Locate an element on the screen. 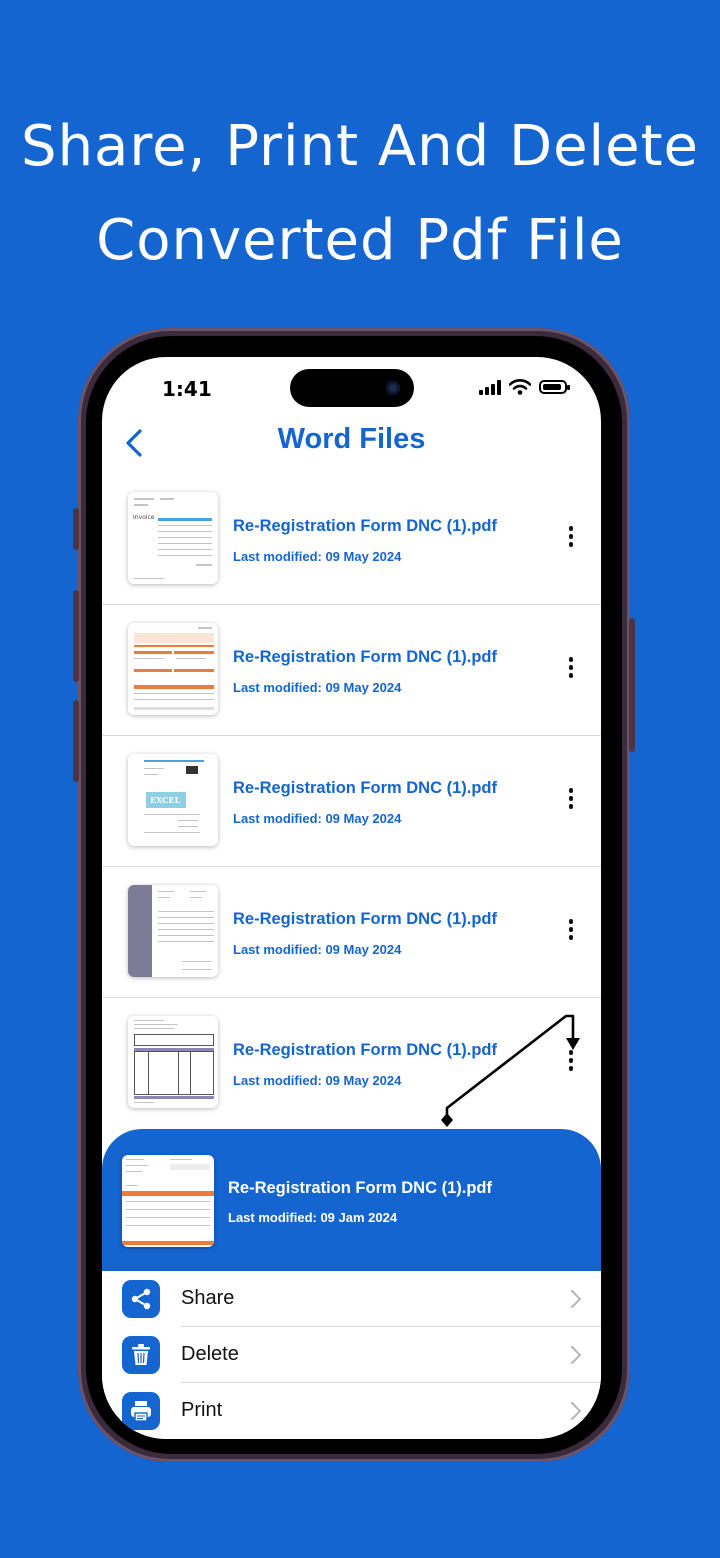  selected-file-date: Last modified: 09 Jam 2024 is located at coordinates (313, 1217).